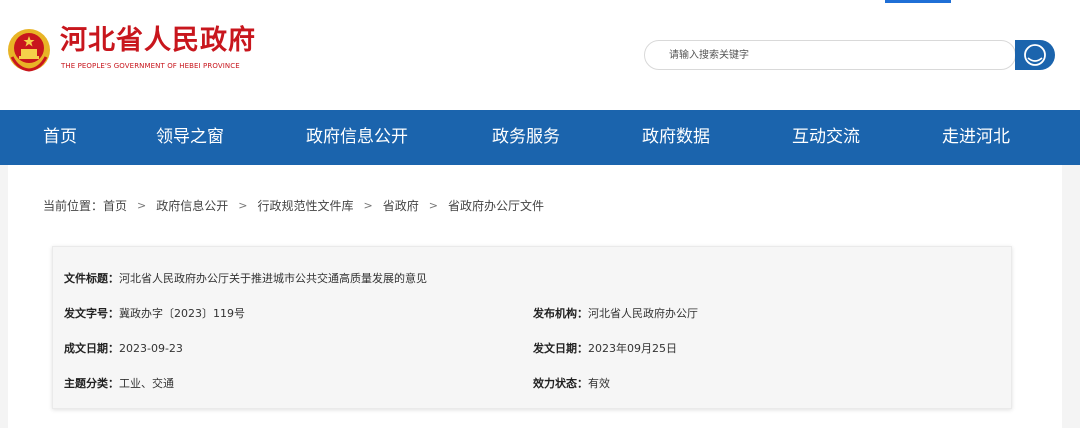 The width and height of the screenshot is (1080, 428). Describe the element at coordinates (91, 313) in the screenshot. I see `doc-number-key: 发文字号：` at that location.